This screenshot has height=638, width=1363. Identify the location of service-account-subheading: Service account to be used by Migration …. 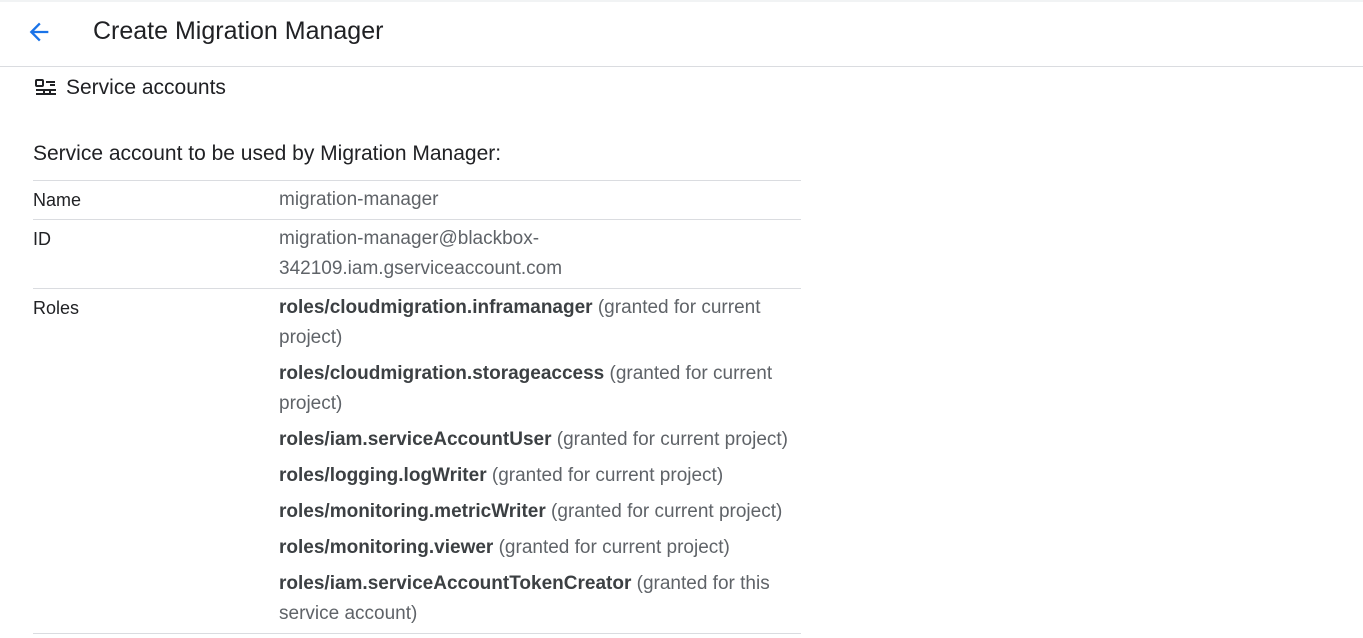
(267, 153).